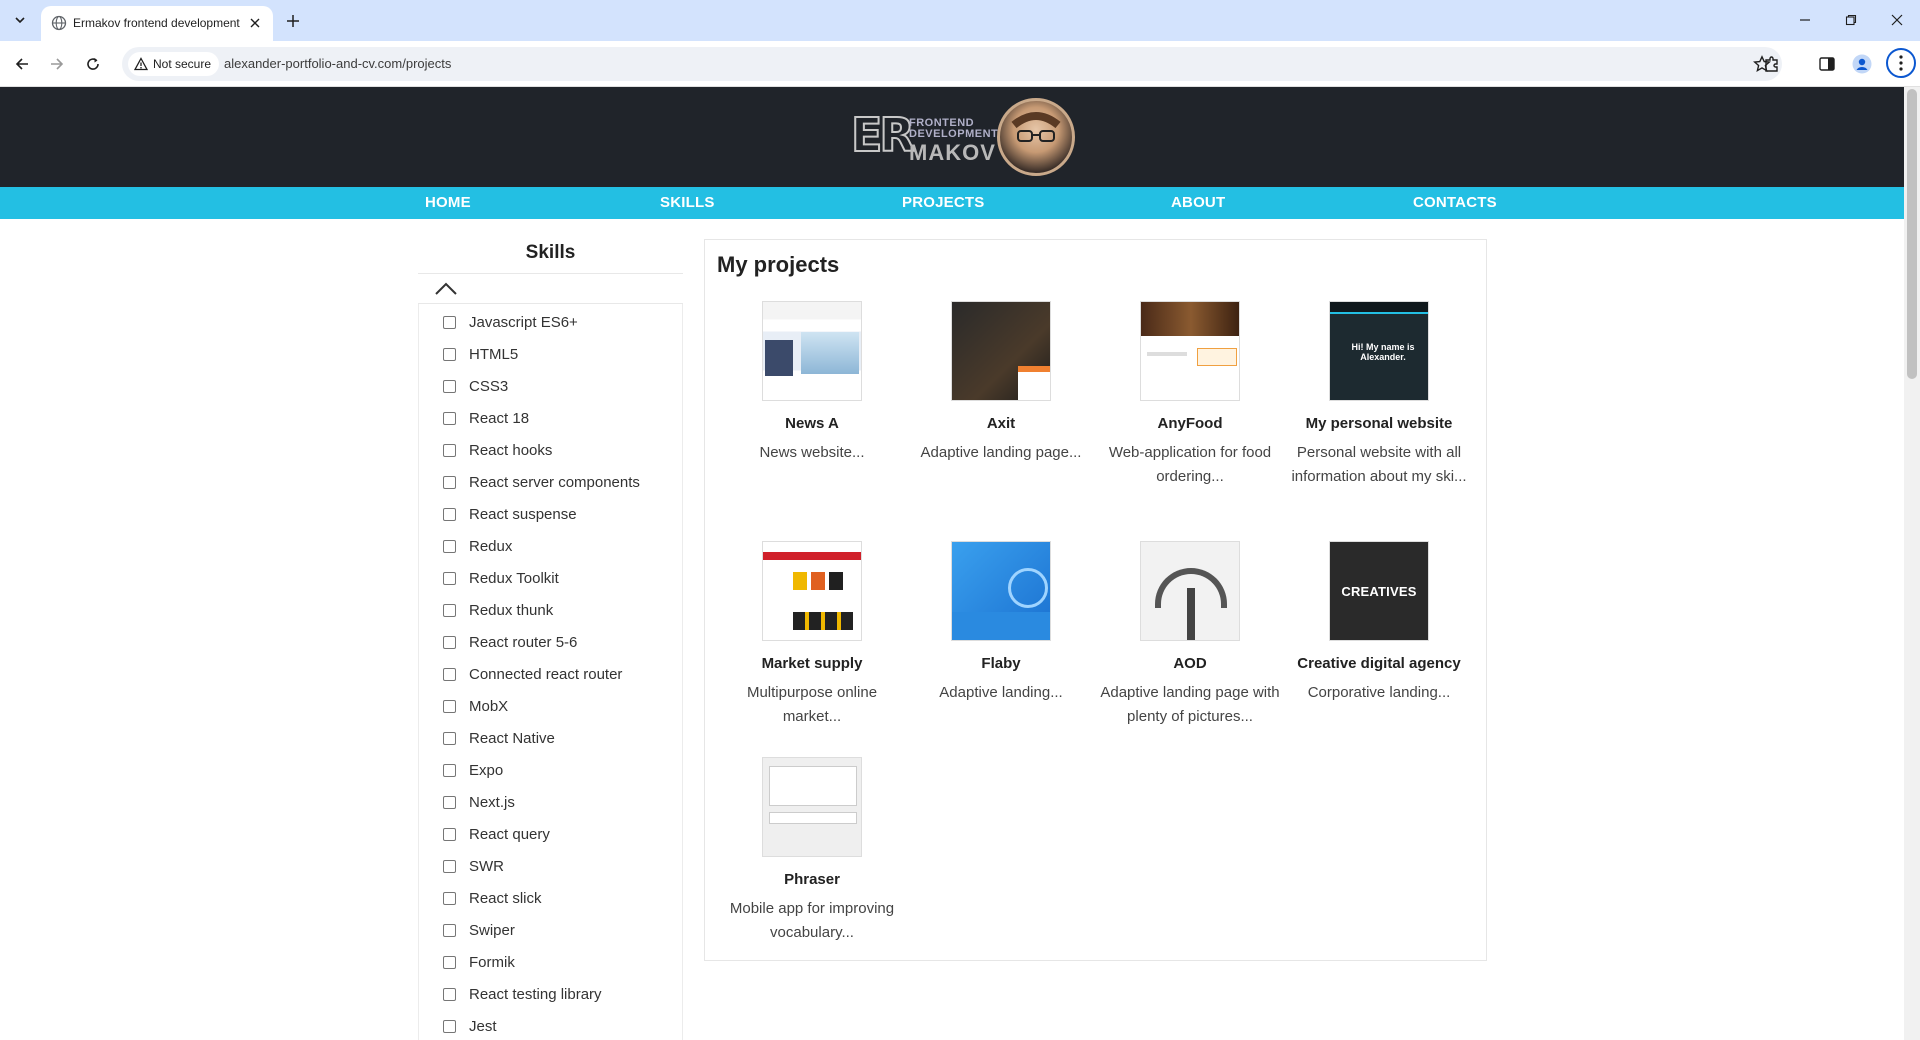 The height and width of the screenshot is (1040, 1920). I want to click on skill-checkbox: React testing library, so click(522, 994).